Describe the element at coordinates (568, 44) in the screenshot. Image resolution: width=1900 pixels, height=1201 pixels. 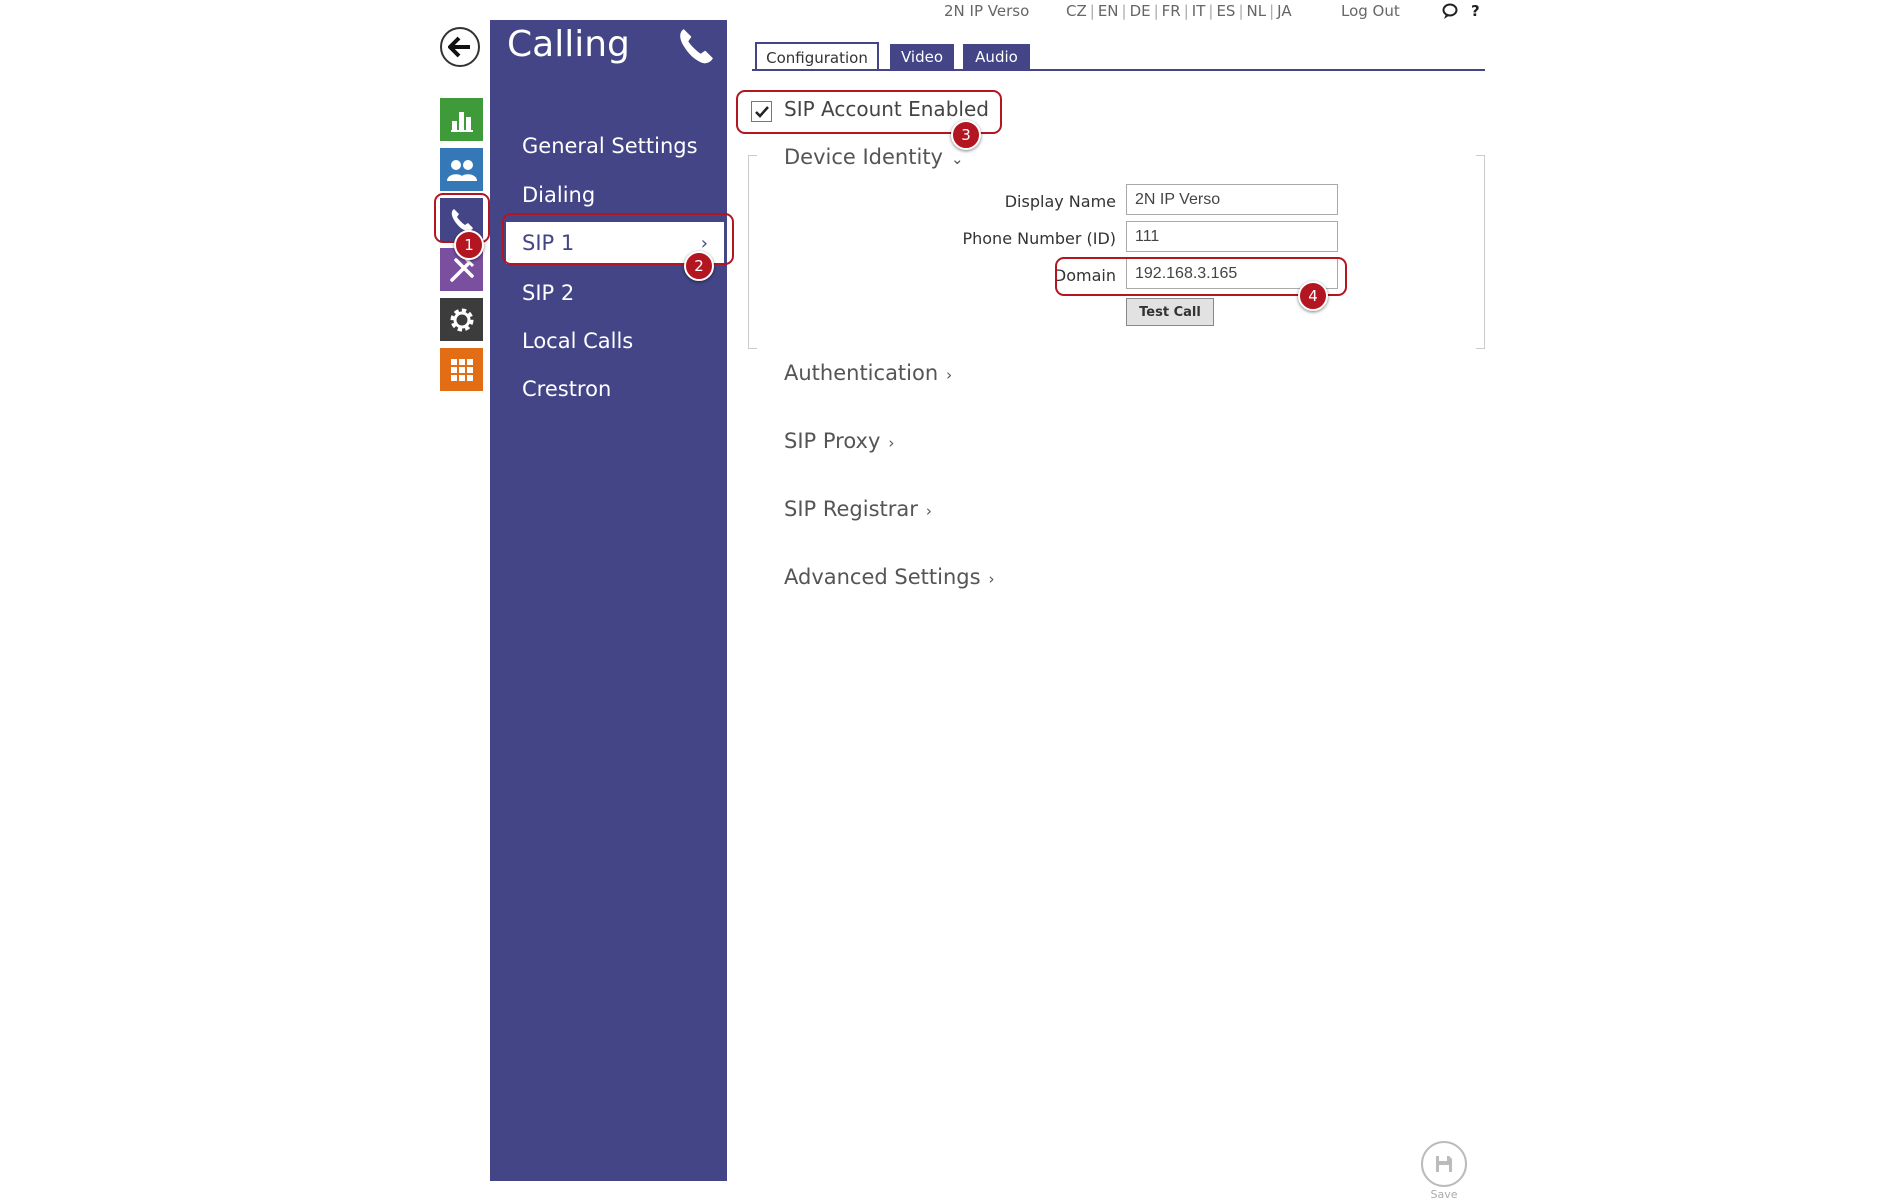
I see `page-title: Calling` at that location.